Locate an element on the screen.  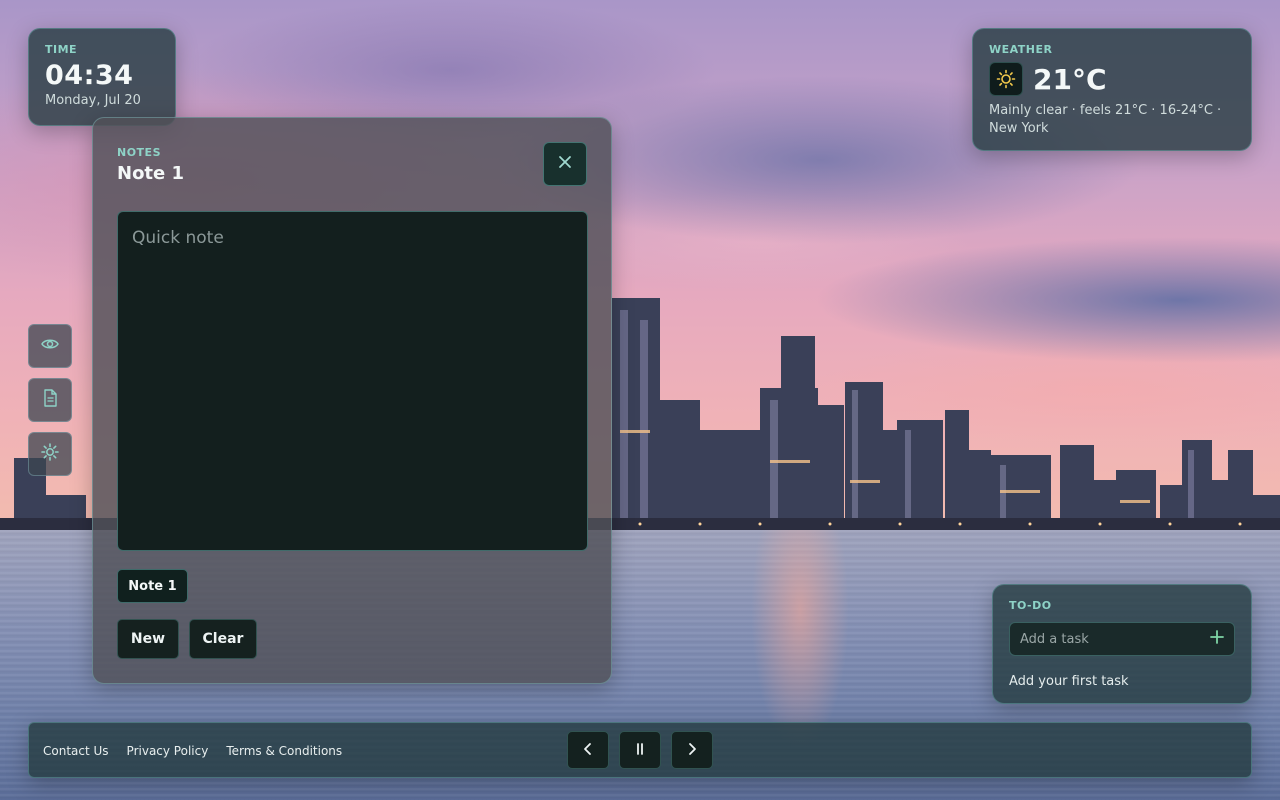
chevron-left-icon is located at coordinates (588, 750).